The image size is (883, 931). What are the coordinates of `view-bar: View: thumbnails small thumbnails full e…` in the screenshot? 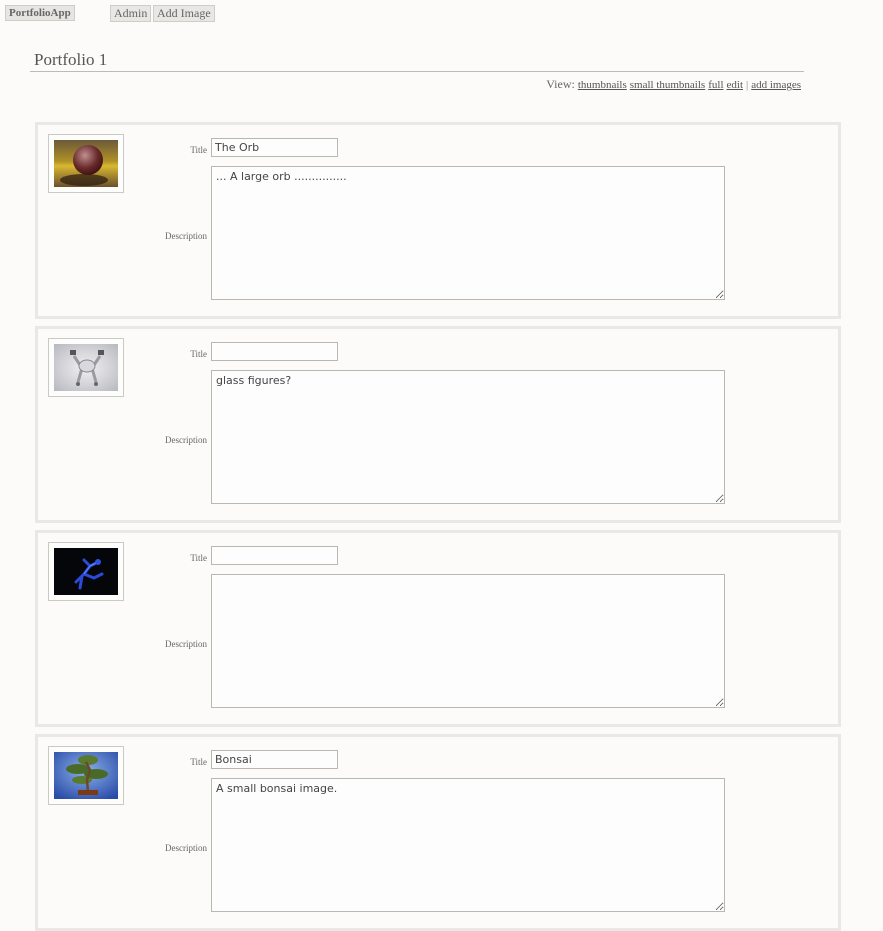 It's located at (673, 84).